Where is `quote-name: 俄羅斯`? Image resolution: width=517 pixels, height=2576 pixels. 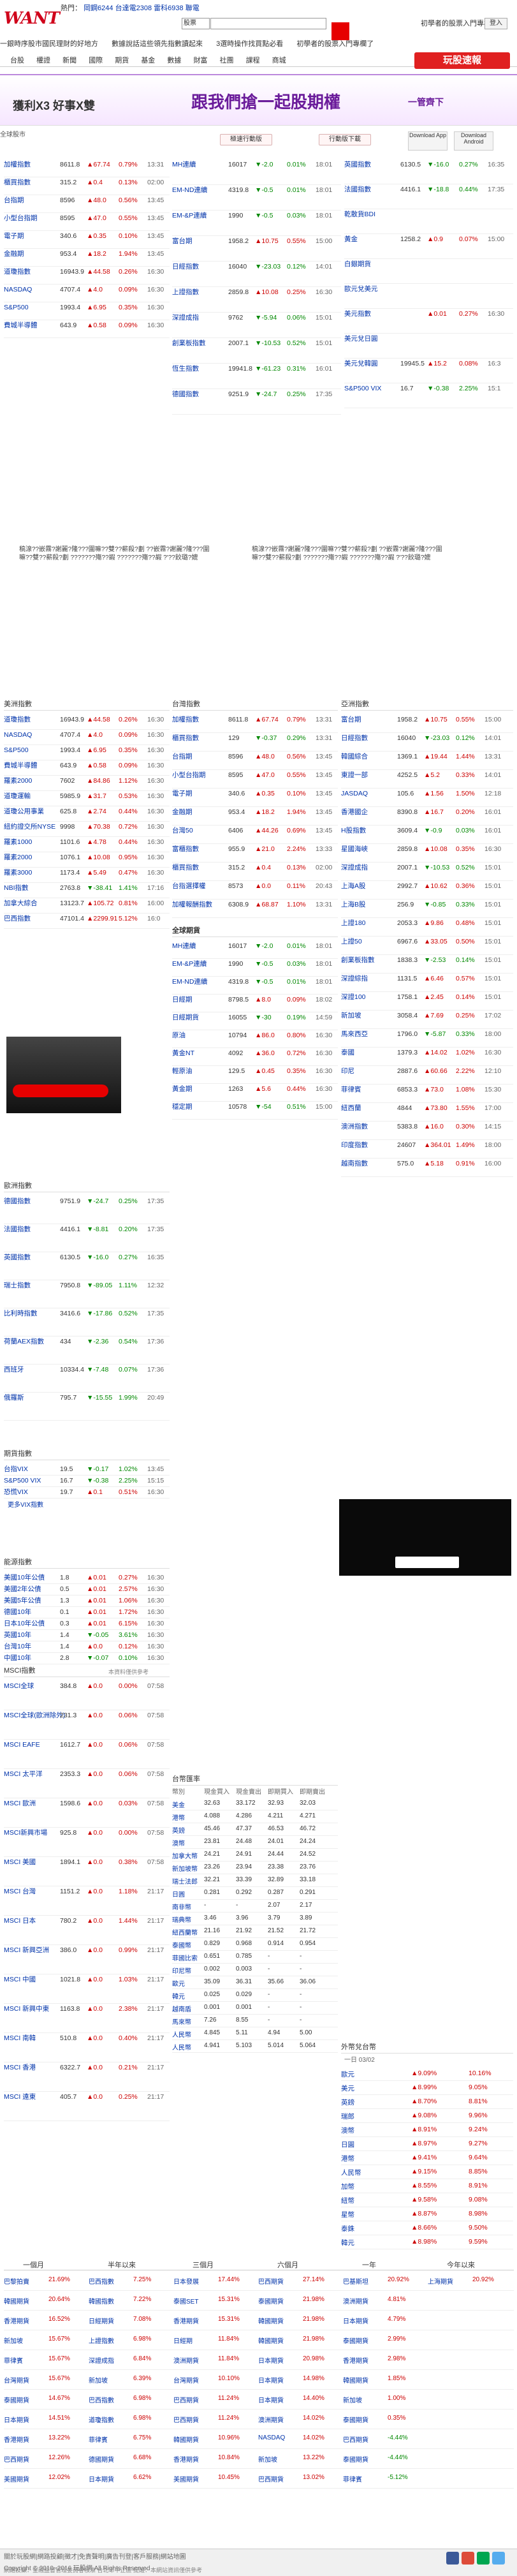 quote-name: 俄羅斯 is located at coordinates (14, 1398).